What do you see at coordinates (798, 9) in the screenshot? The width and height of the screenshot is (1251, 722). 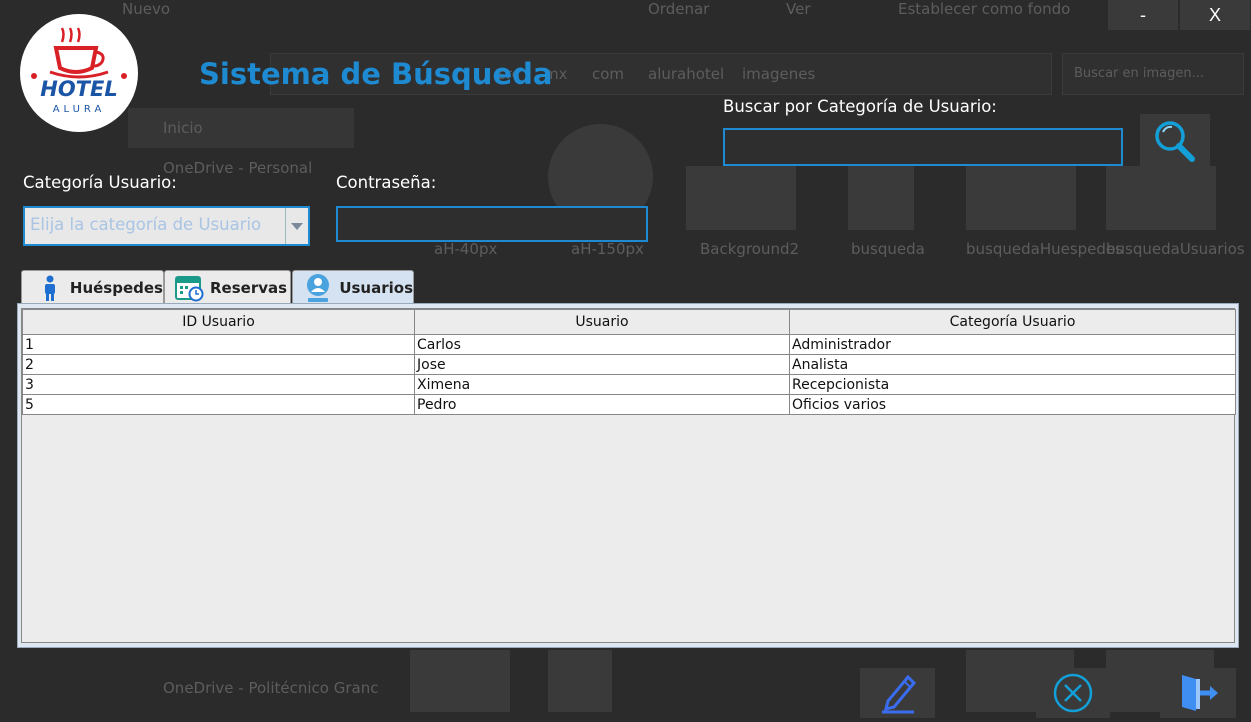 I see `bg-view-label: Ver` at bounding box center [798, 9].